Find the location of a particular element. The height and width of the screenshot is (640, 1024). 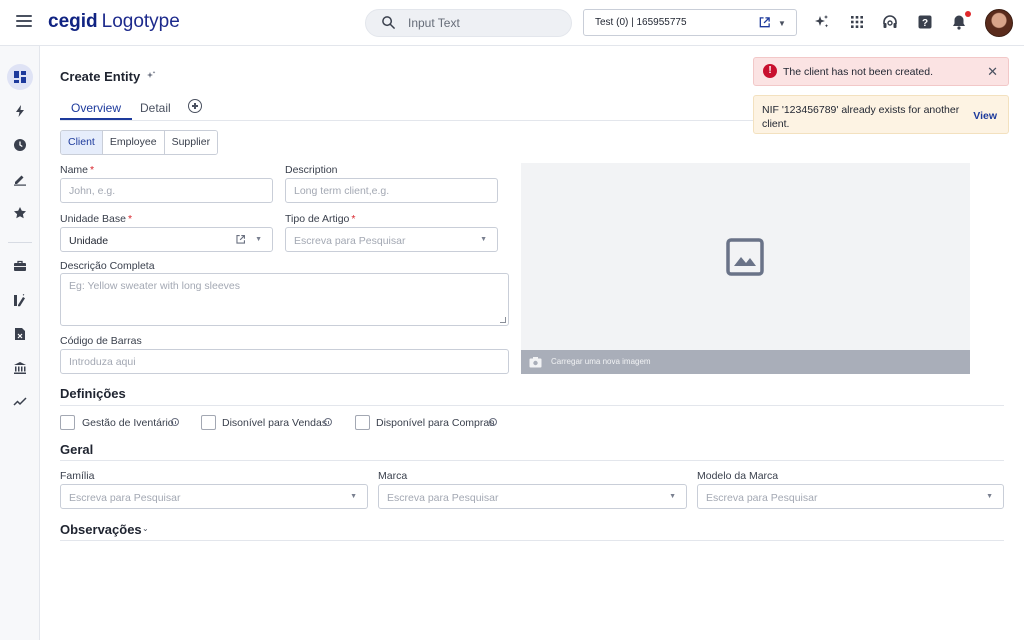

familia-label: Família is located at coordinates (77, 476).